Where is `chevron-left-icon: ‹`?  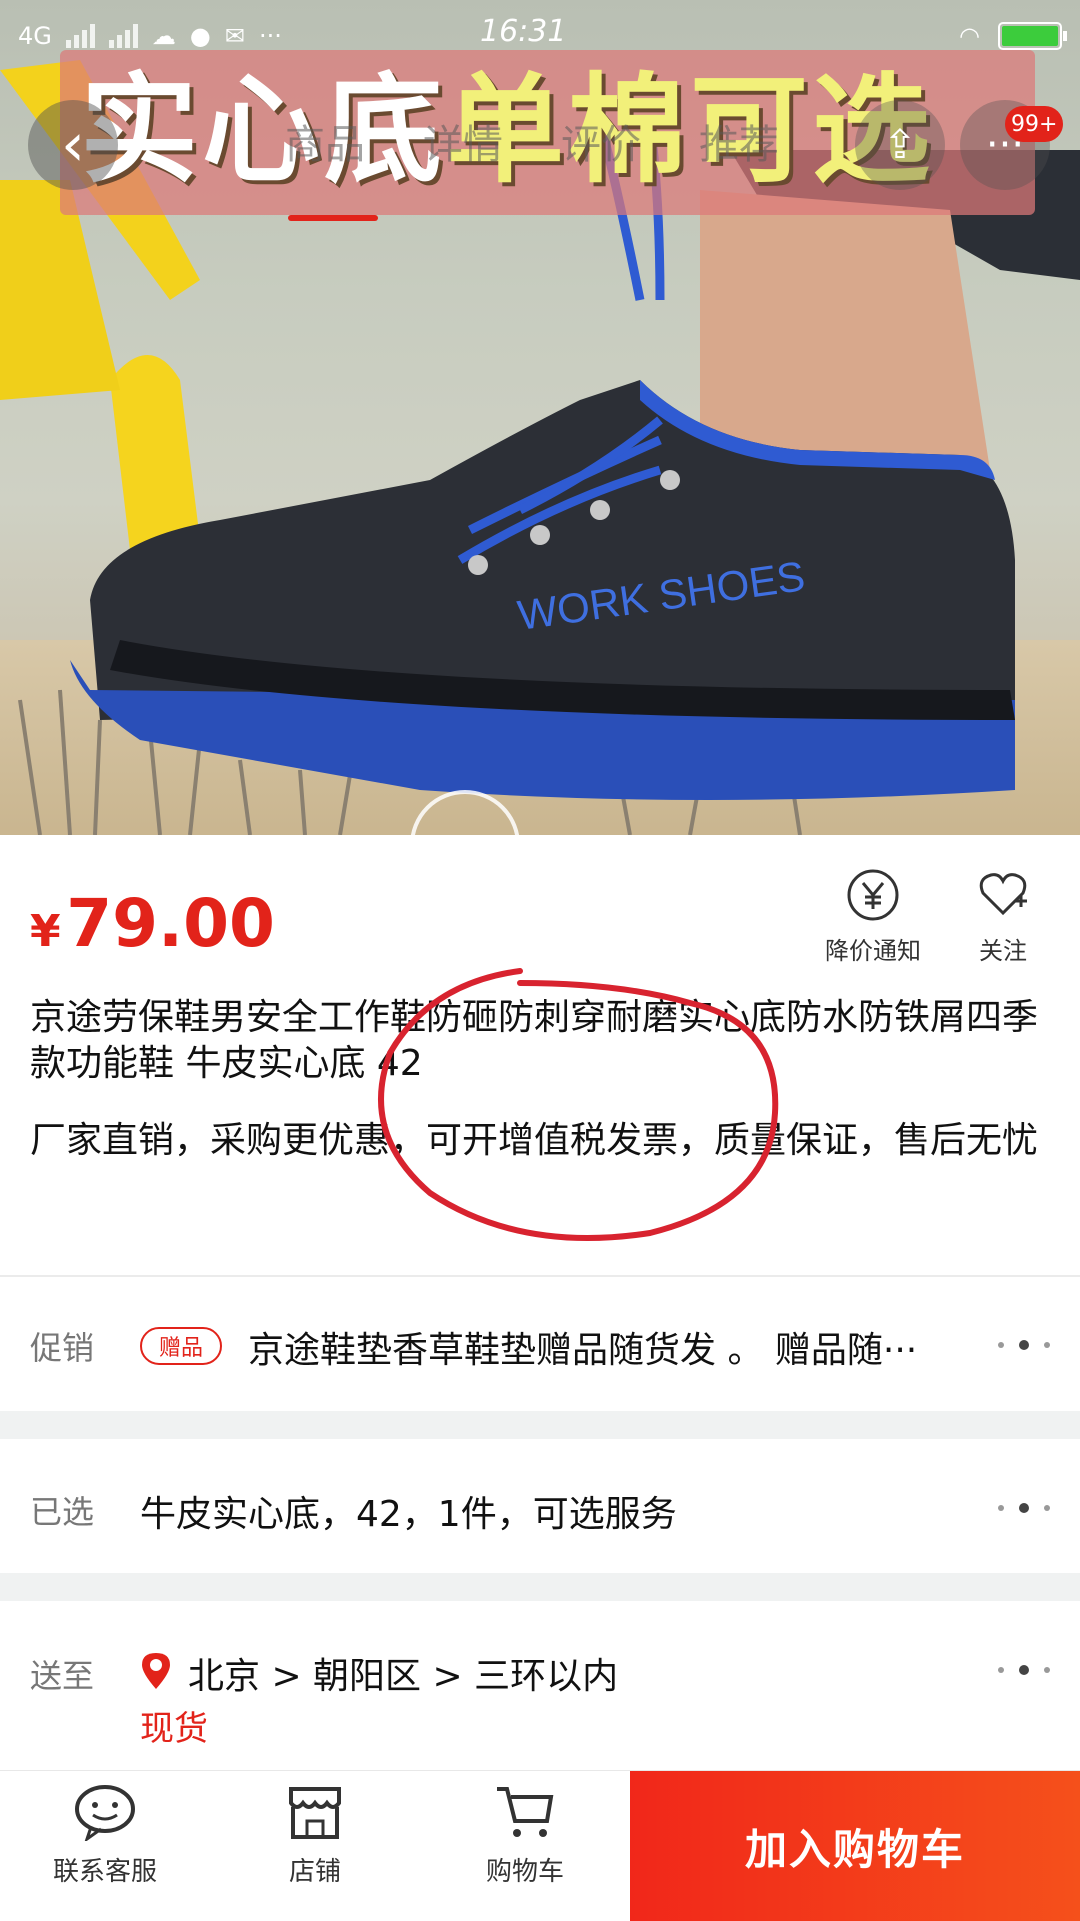
chevron-left-icon: ‹ is located at coordinates (73, 145).